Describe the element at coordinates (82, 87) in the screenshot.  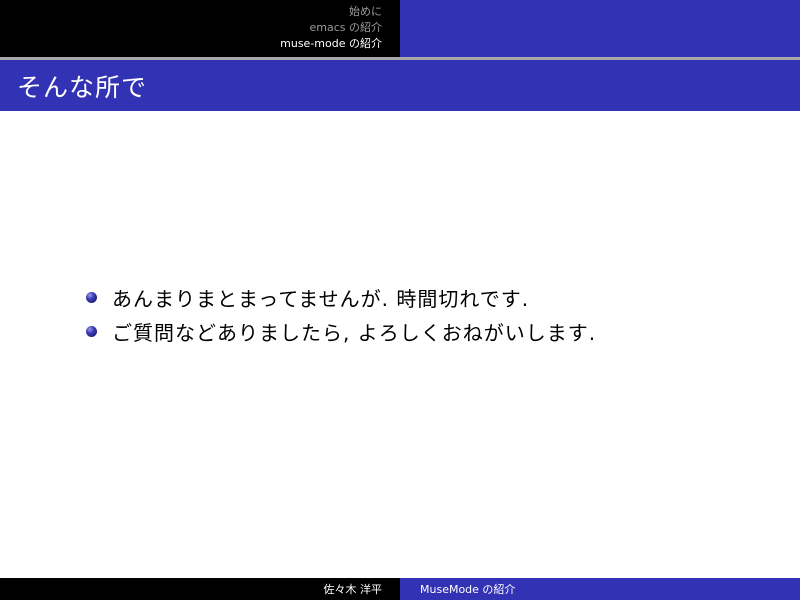
I see `frame-title: そんな所で` at that location.